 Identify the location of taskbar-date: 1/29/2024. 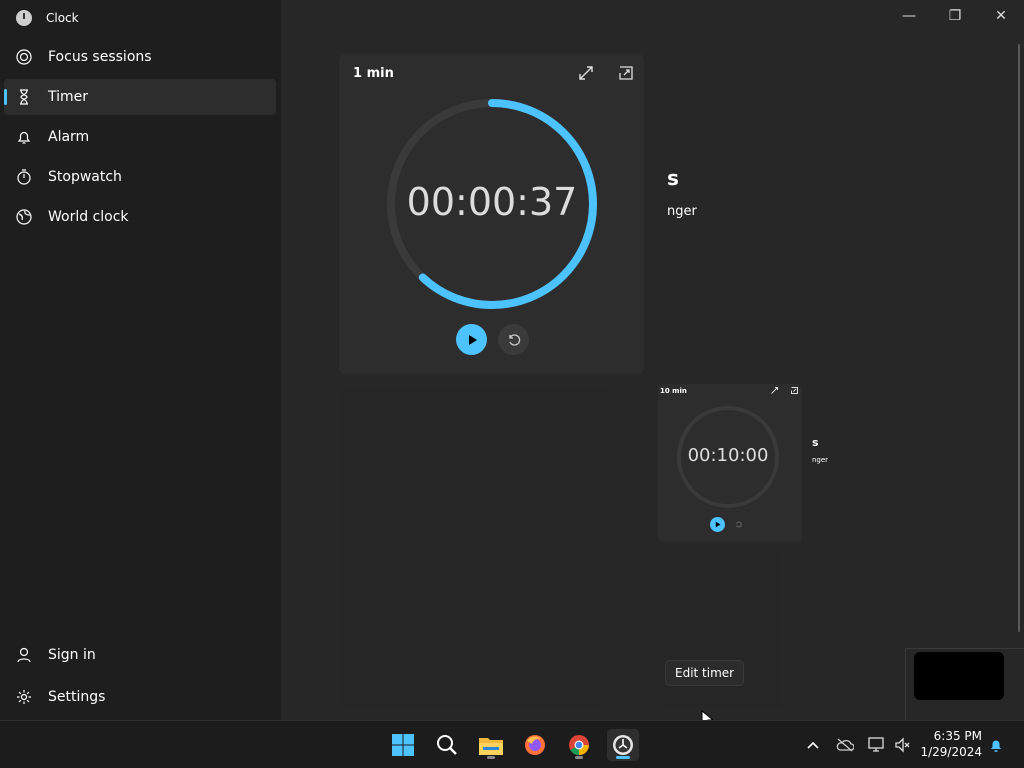
(951, 752).